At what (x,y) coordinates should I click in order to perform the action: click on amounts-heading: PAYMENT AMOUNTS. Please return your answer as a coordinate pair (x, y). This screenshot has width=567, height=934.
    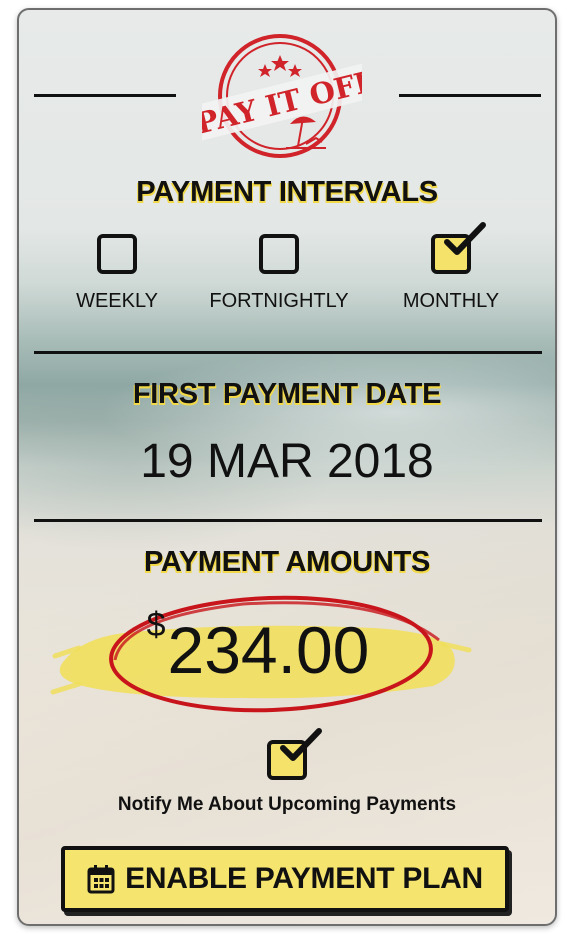
    Looking at the image, I should click on (287, 562).